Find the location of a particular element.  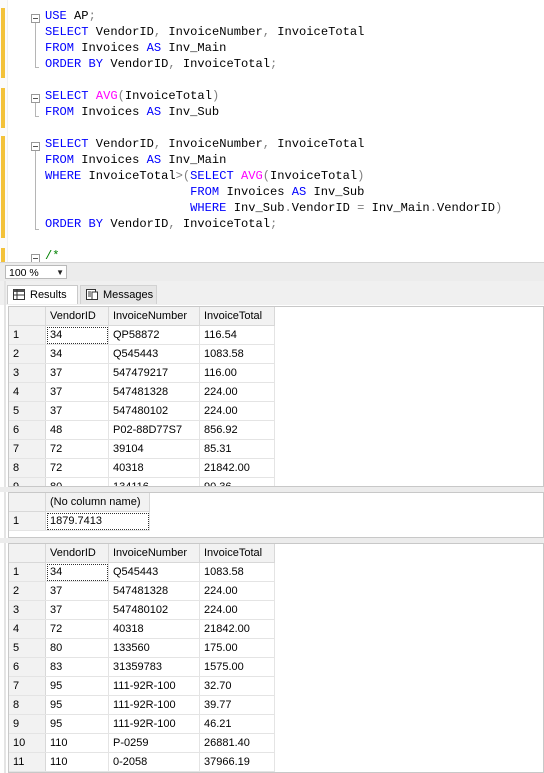

table-cell: 72 is located at coordinates (77, 449).